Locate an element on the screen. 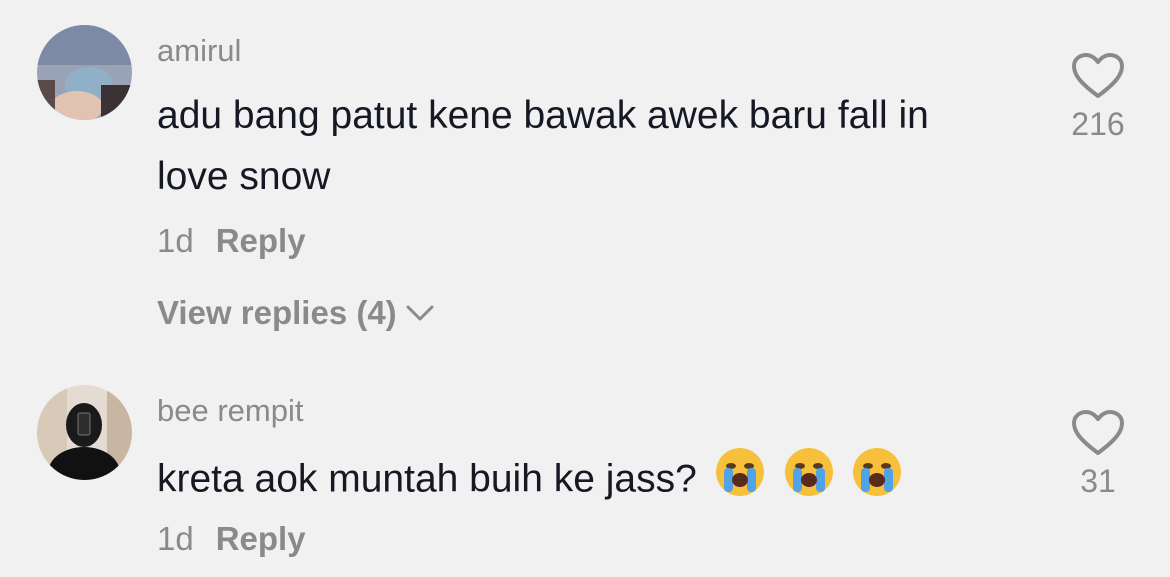 This screenshot has height=577, width=1170. chevron-down-icon is located at coordinates (420, 313).